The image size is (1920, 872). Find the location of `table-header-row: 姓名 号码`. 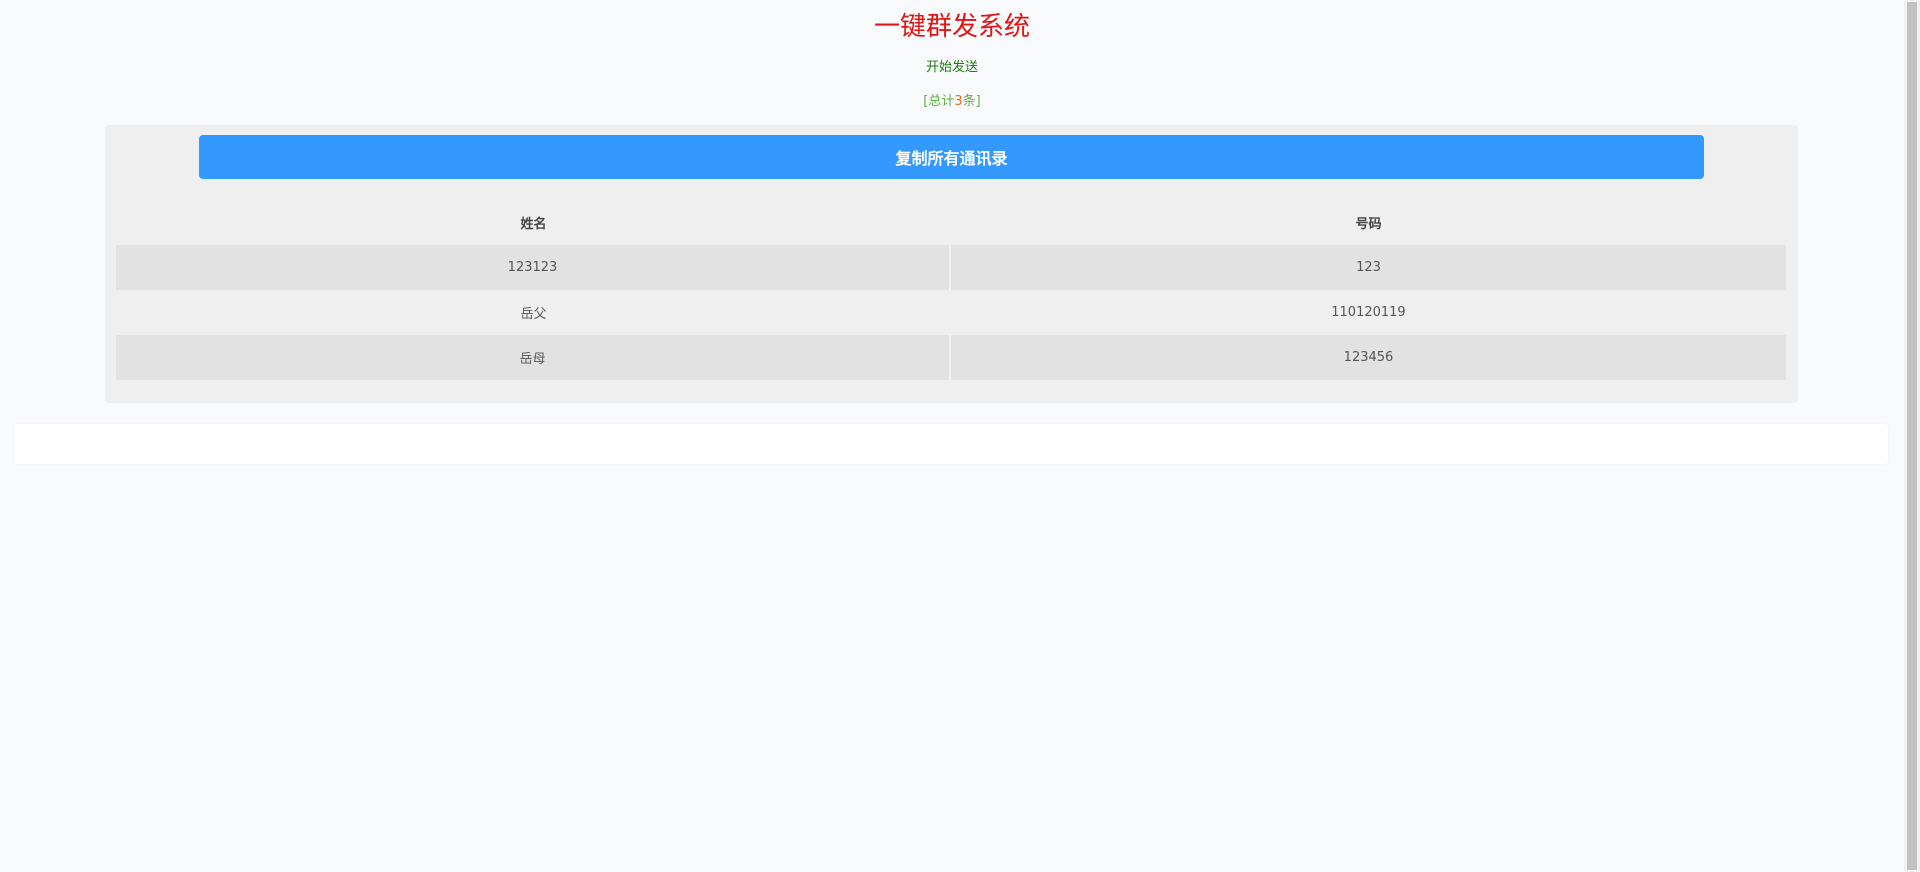

table-header-row: 姓名 号码 is located at coordinates (951, 222).